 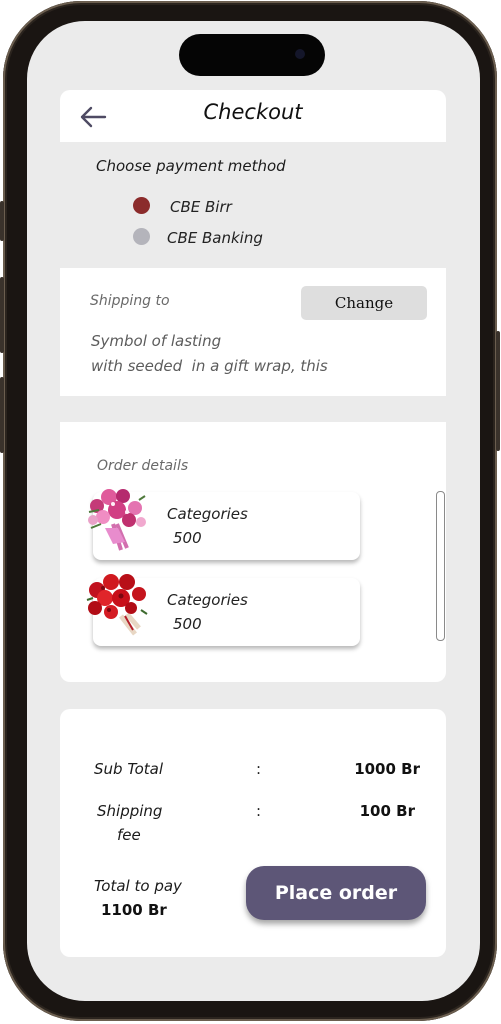 I want to click on total-to-pay-value: 1100 Br, so click(x=134, y=910).